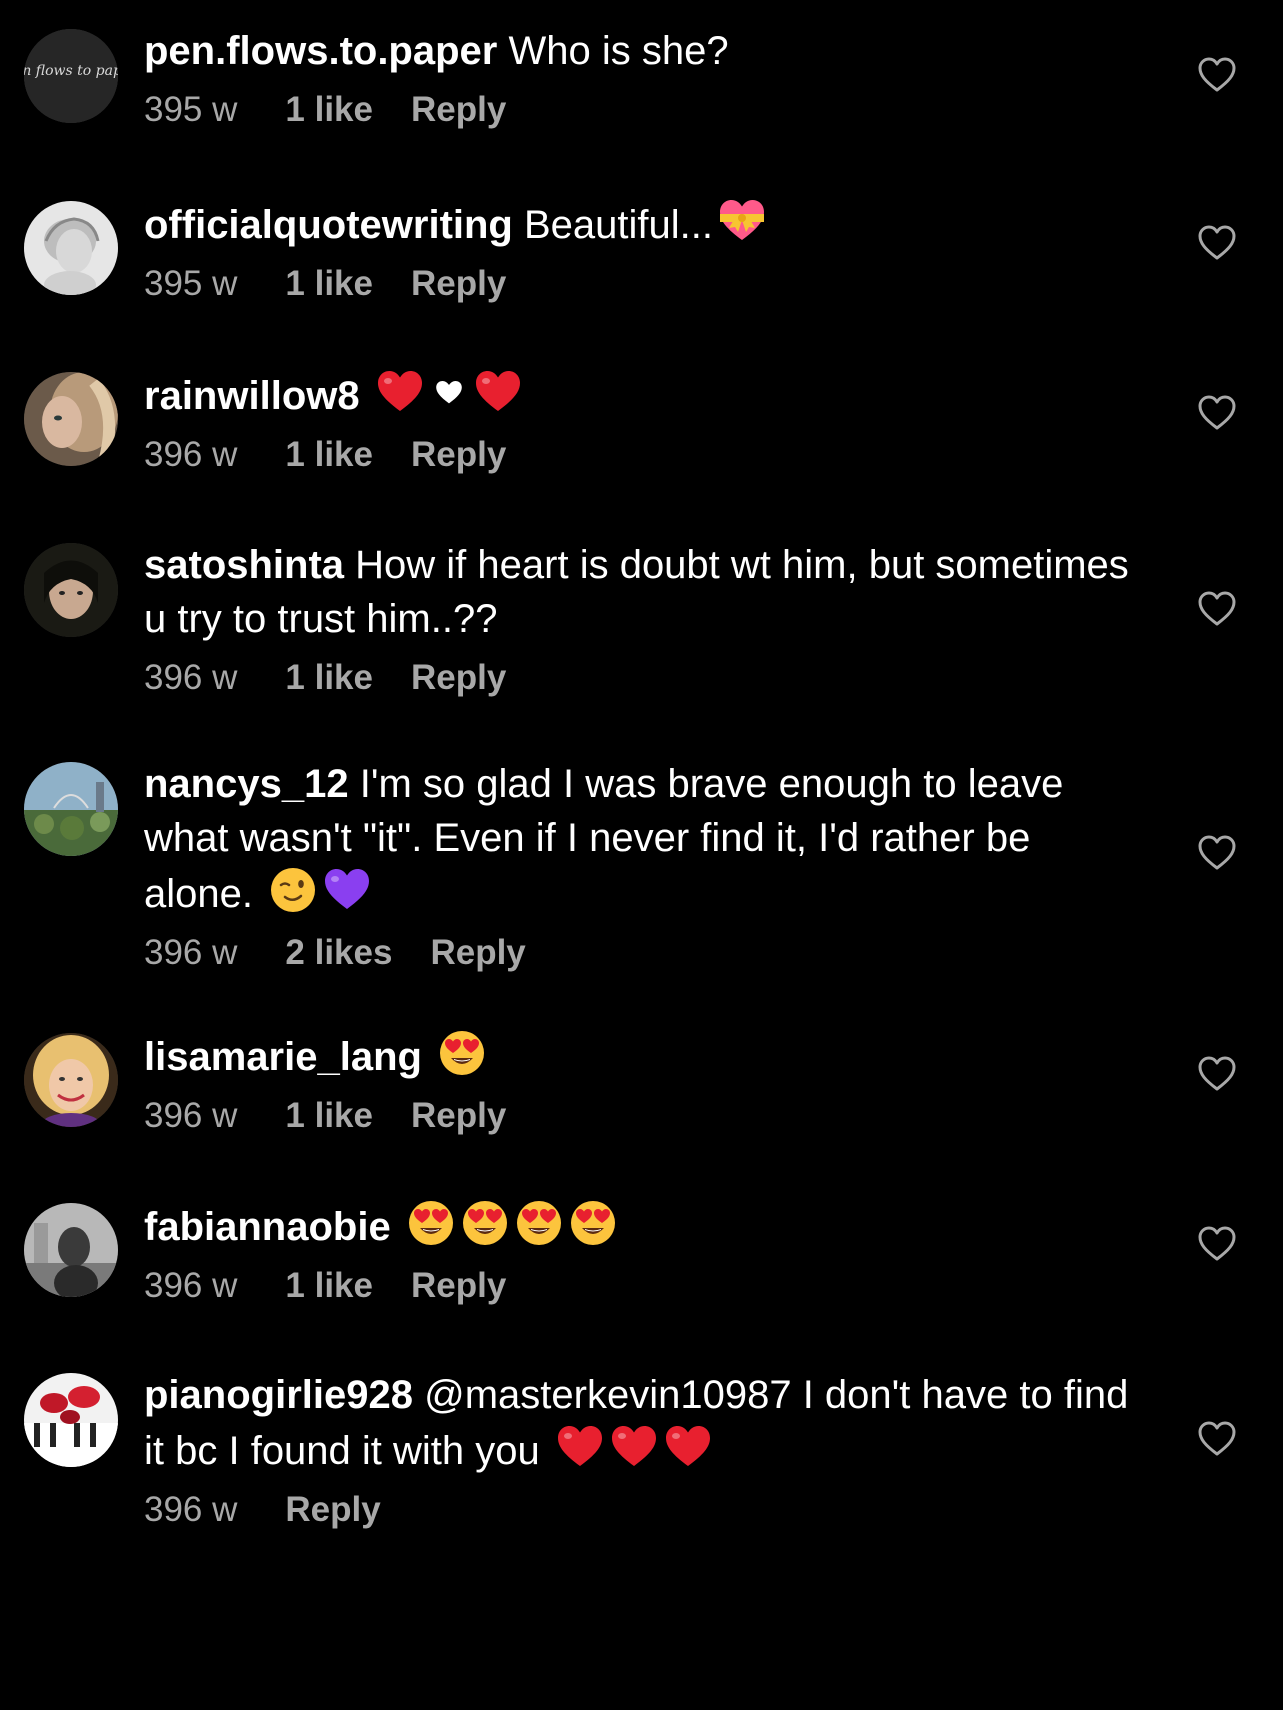 The height and width of the screenshot is (1710, 1283). I want to click on avatar-dark-portrait, so click(71, 590).